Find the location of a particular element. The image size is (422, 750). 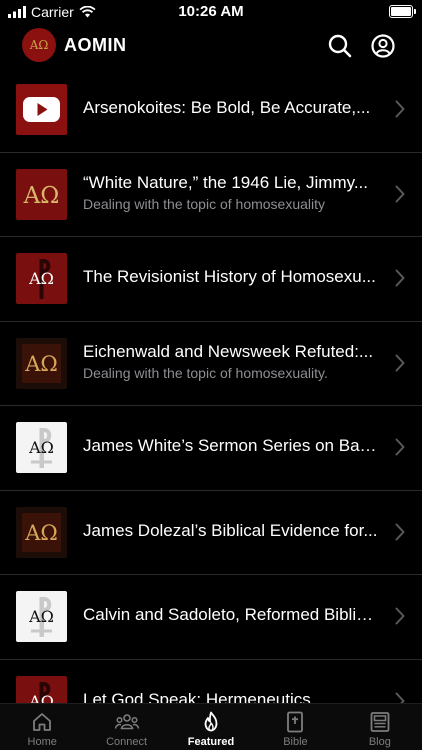

status-bar: Carrier 10:26 AM is located at coordinates (211, 12).